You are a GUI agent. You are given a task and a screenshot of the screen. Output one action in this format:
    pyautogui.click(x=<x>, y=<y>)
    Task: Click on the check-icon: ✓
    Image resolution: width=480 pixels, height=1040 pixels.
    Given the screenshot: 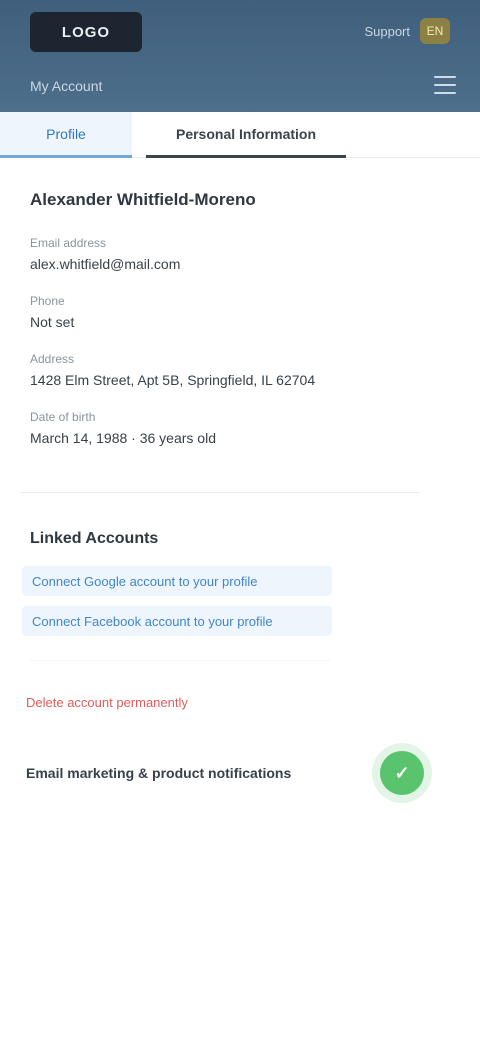 What is the action you would take?
    pyautogui.click(x=402, y=772)
    